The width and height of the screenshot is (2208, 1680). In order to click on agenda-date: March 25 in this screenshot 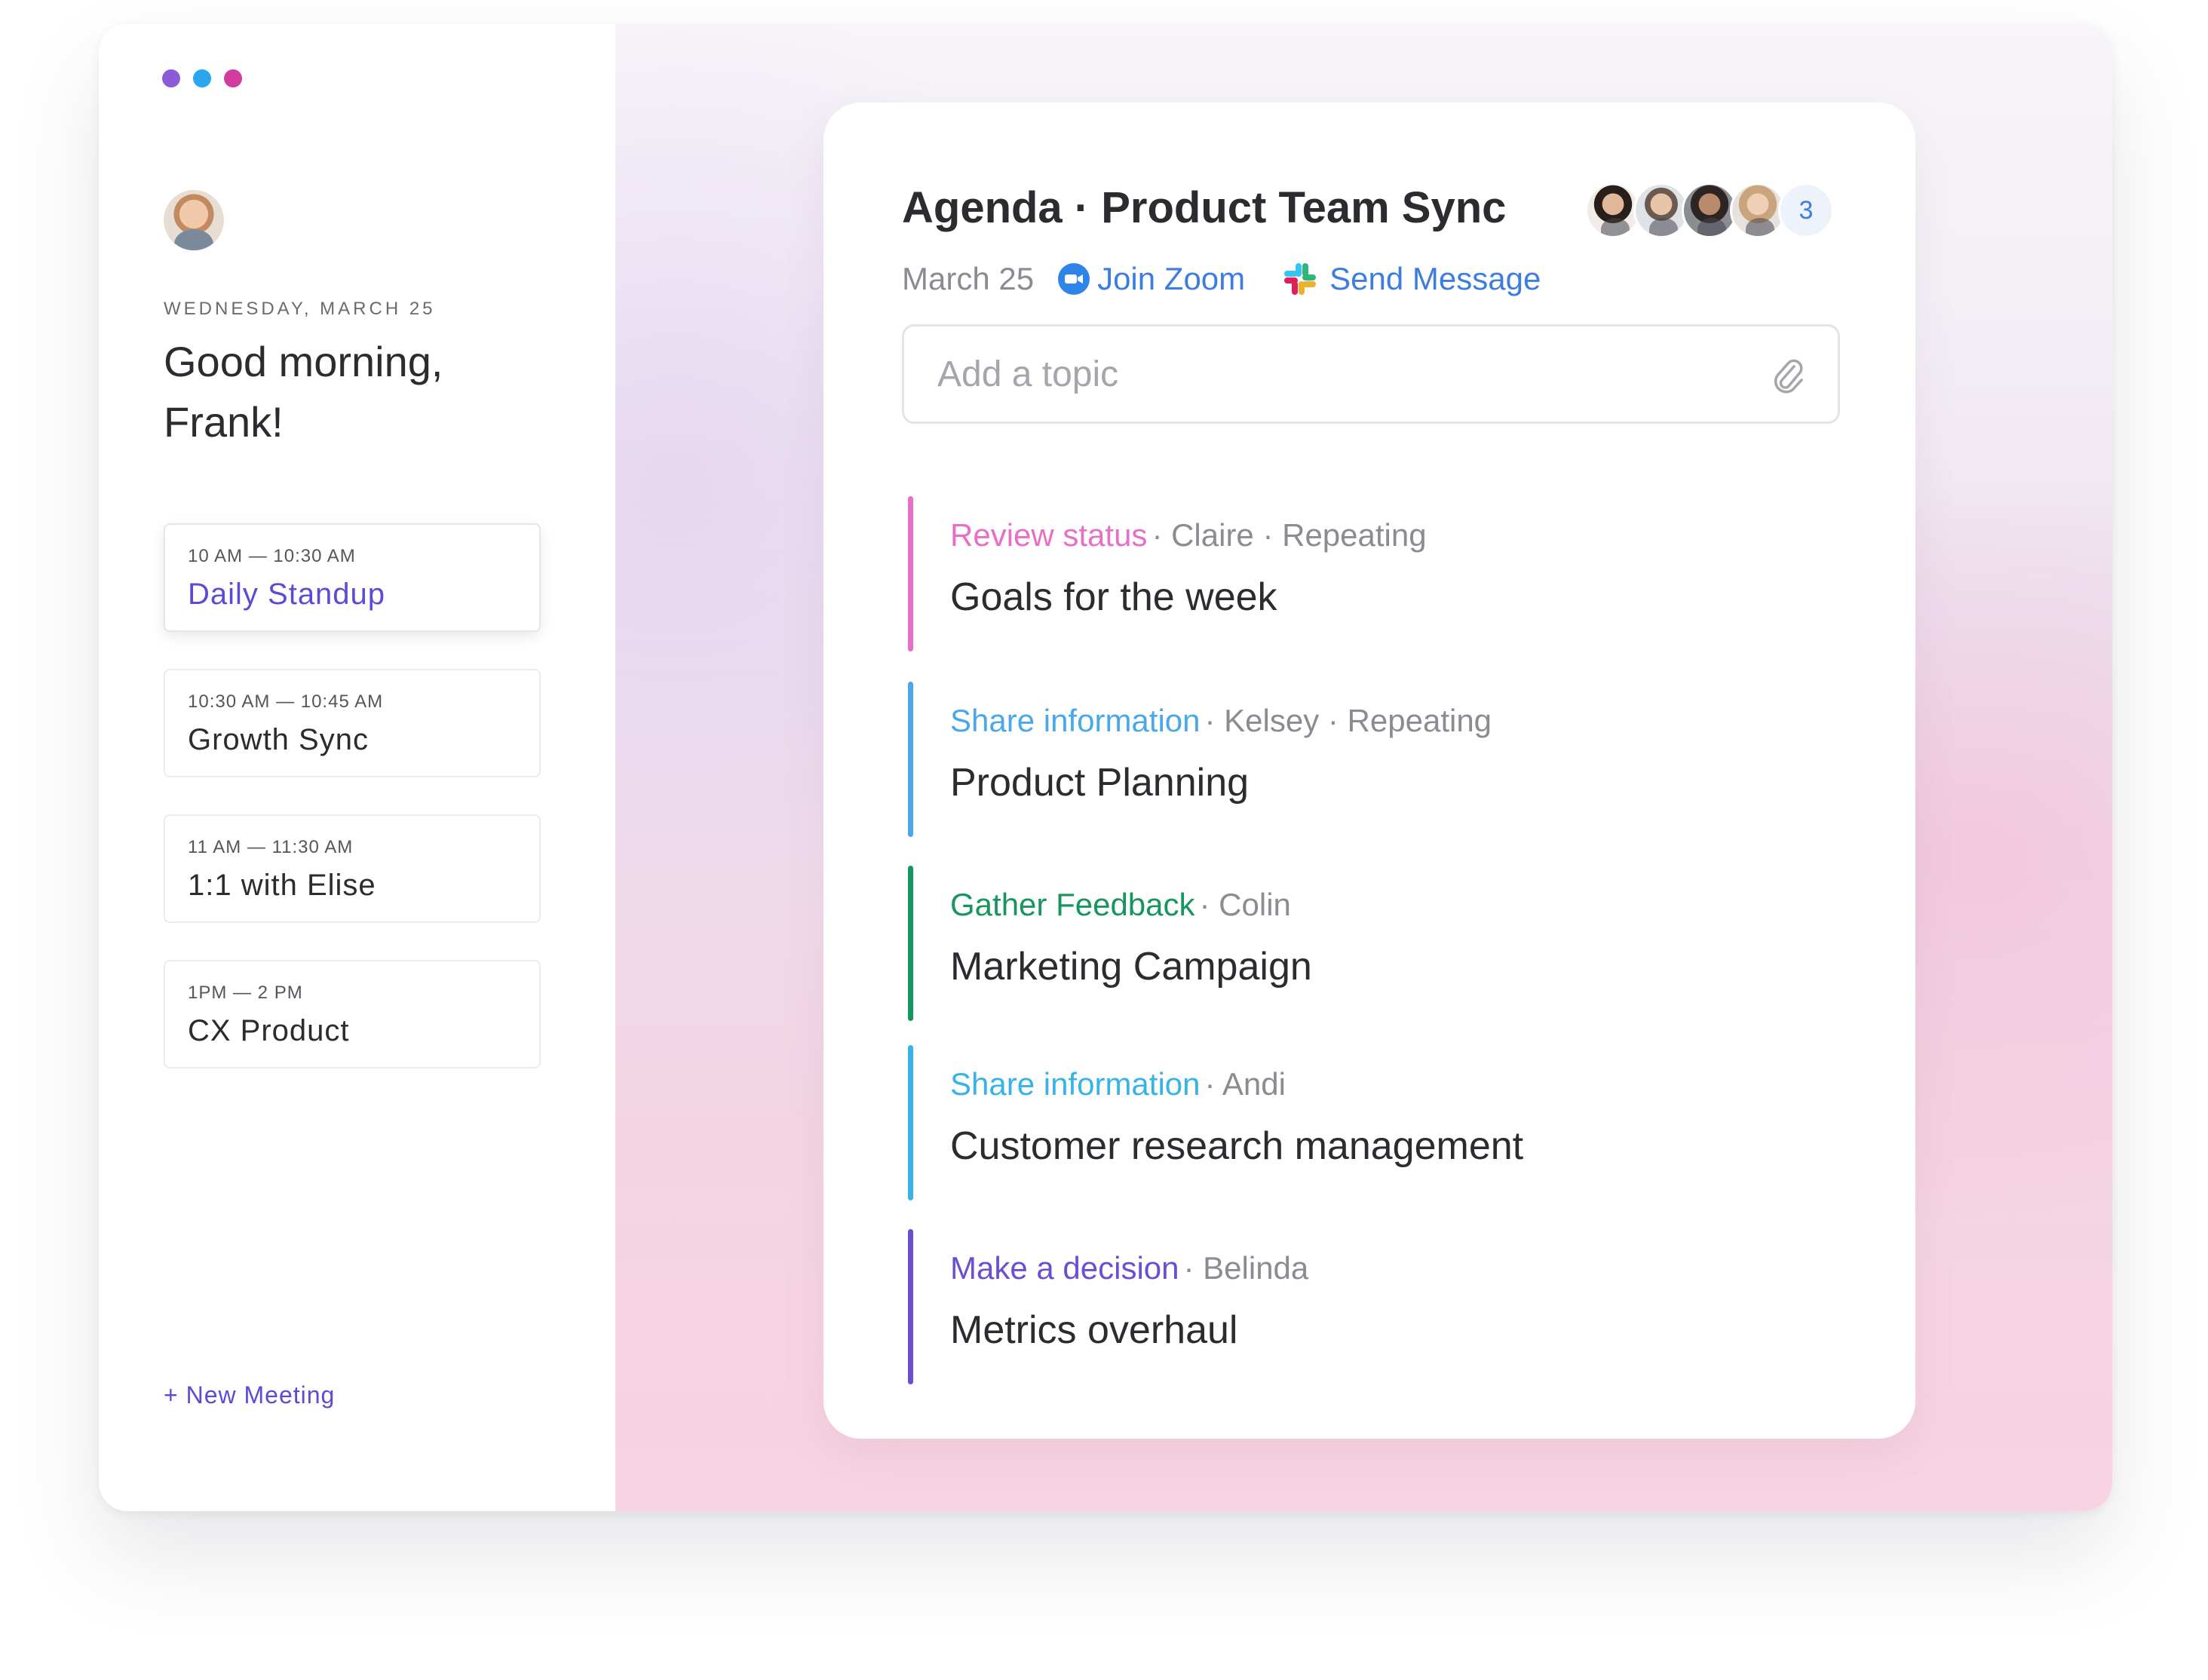, I will do `click(968, 278)`.